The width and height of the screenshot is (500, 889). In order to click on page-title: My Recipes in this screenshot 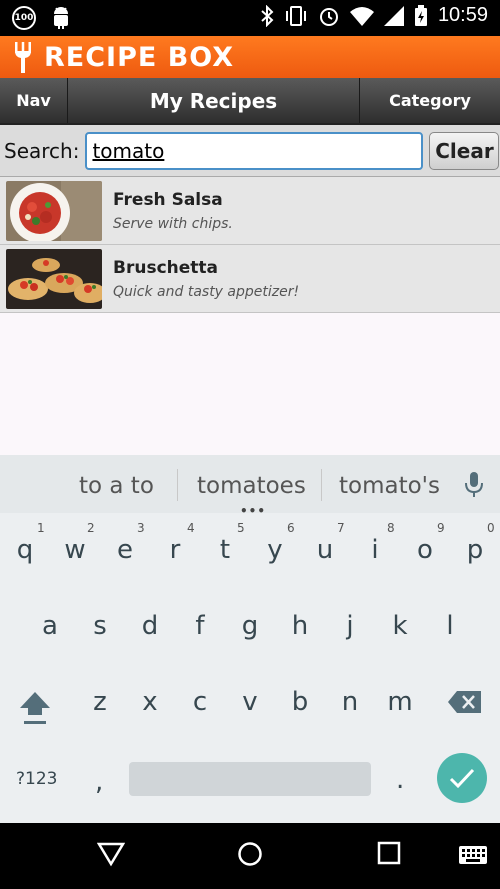, I will do `click(214, 100)`.